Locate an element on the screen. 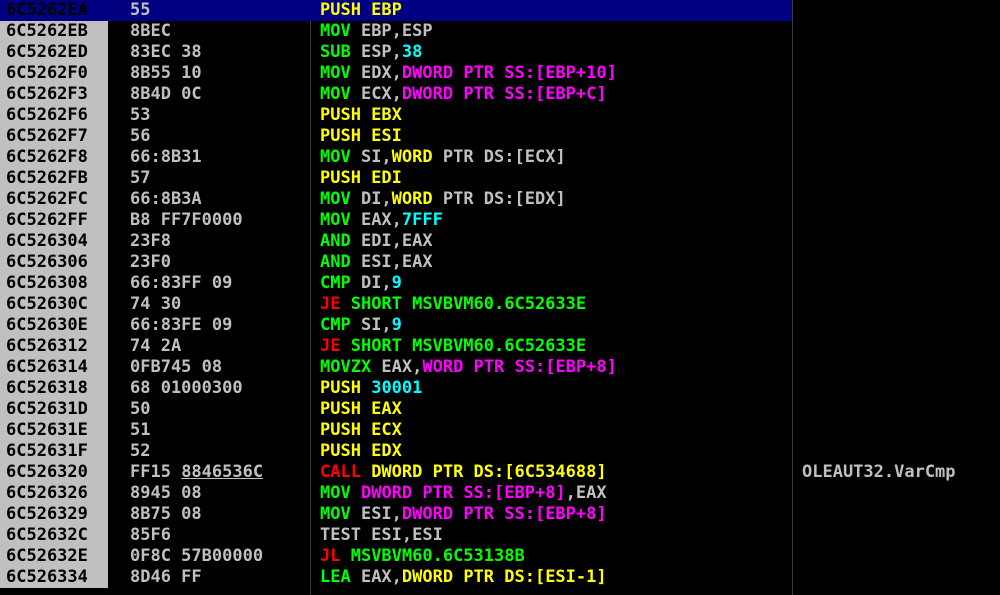 This screenshot has width=1000, height=595. address-cell: 6C526326 is located at coordinates (54, 493).